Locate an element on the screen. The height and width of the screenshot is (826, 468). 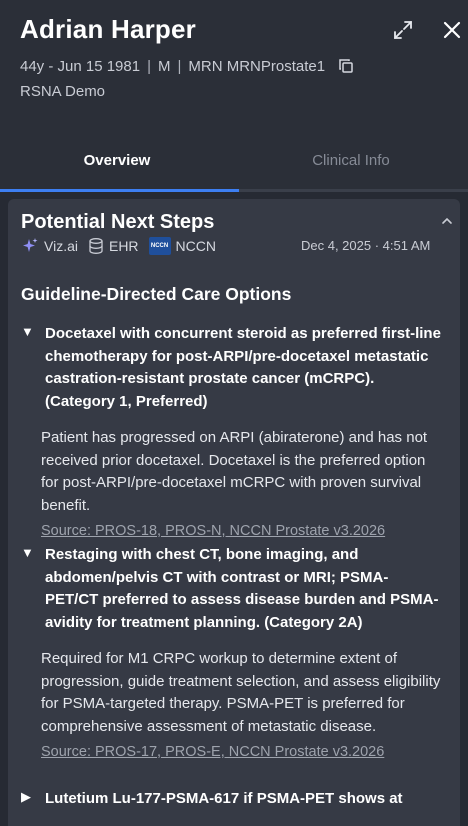
source-label: NCCN is located at coordinates (195, 246).